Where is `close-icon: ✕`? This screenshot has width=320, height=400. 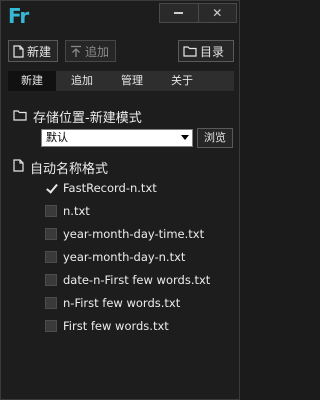 close-icon: ✕ is located at coordinates (217, 13).